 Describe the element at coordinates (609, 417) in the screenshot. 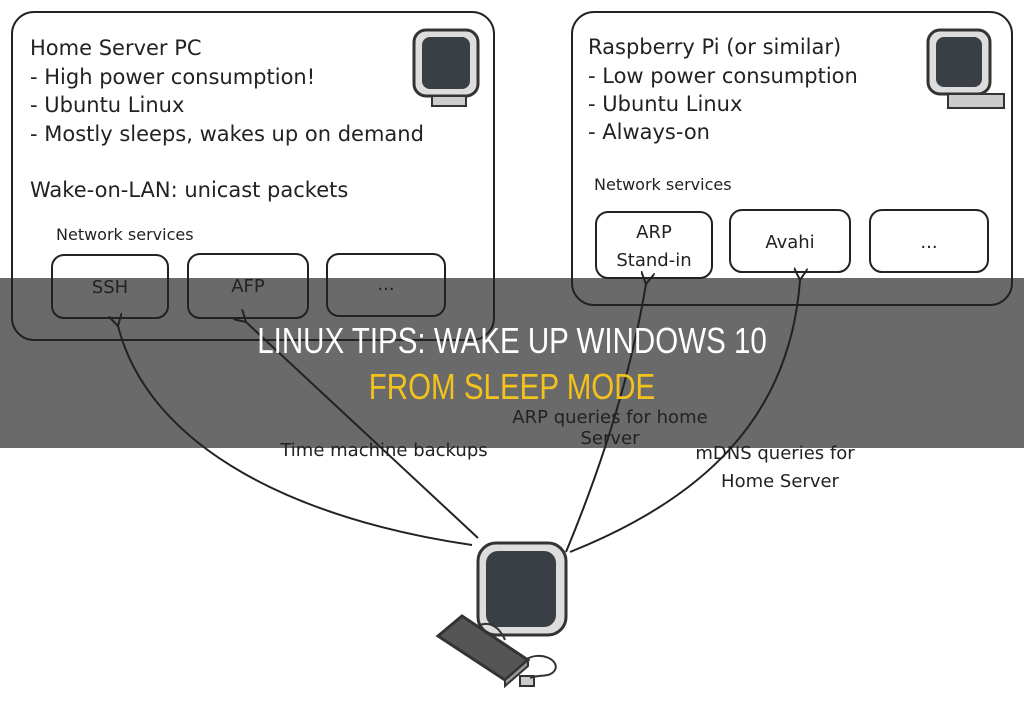

I see `arp-edge-label: ARP queries for home` at that location.